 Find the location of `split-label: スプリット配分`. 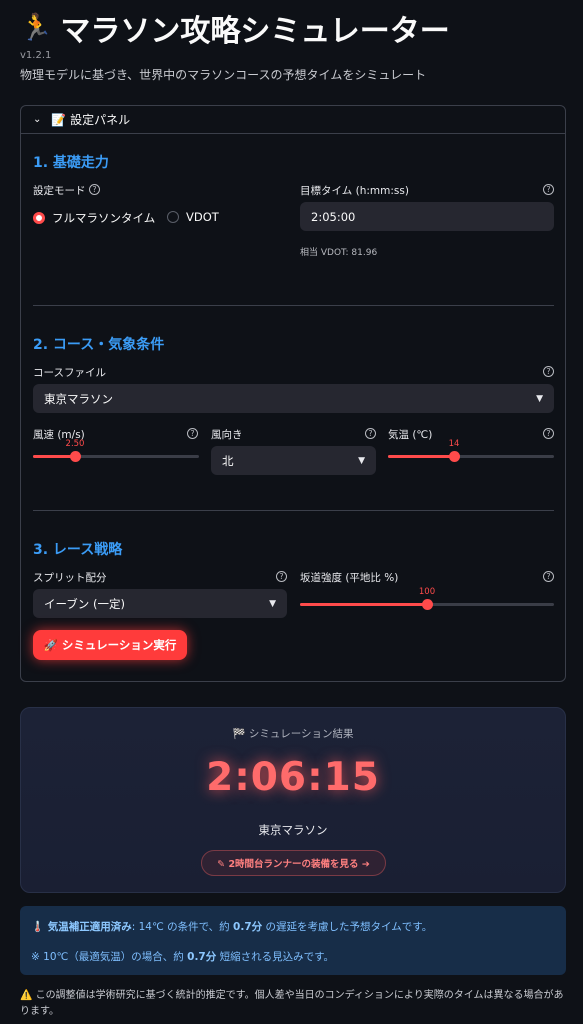

split-label: スプリット配分 is located at coordinates (70, 578).